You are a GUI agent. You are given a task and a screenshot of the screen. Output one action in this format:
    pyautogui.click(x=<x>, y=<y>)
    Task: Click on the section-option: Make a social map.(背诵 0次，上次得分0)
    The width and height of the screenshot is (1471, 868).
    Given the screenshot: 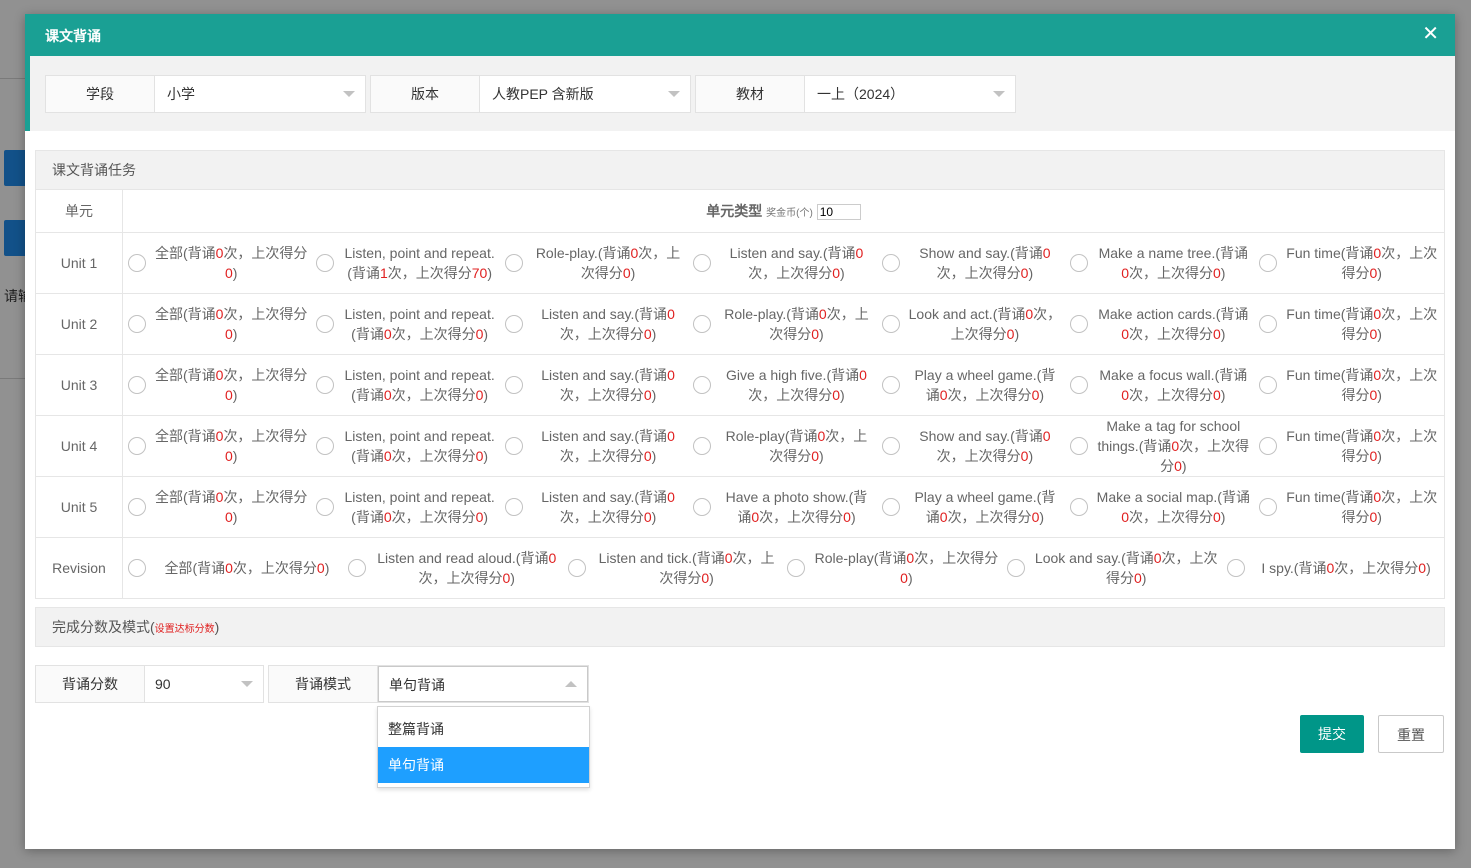 What is the action you would take?
    pyautogui.click(x=1160, y=507)
    